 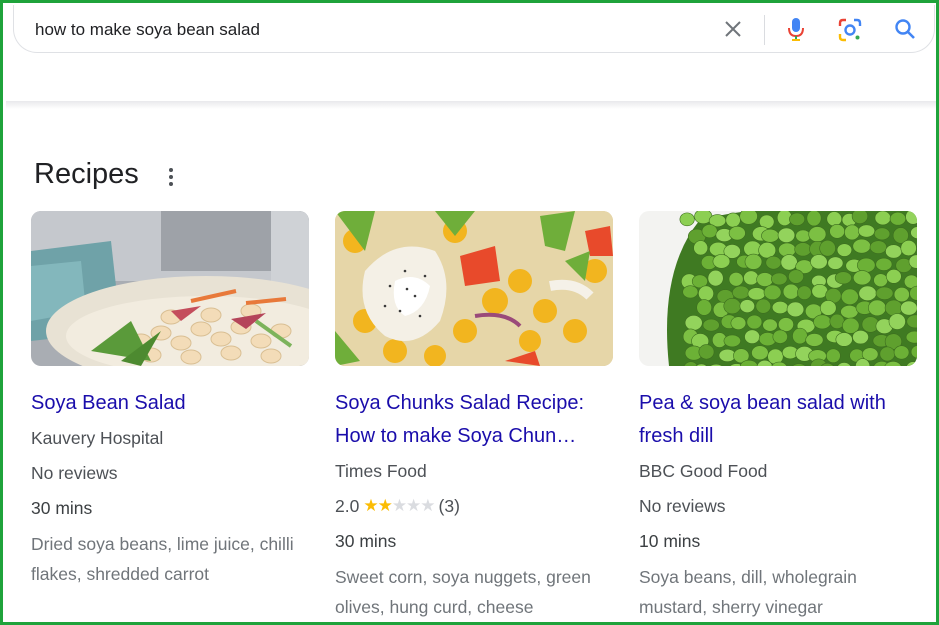 I want to click on recipe-source: Kauvery Hospital, so click(x=97, y=438).